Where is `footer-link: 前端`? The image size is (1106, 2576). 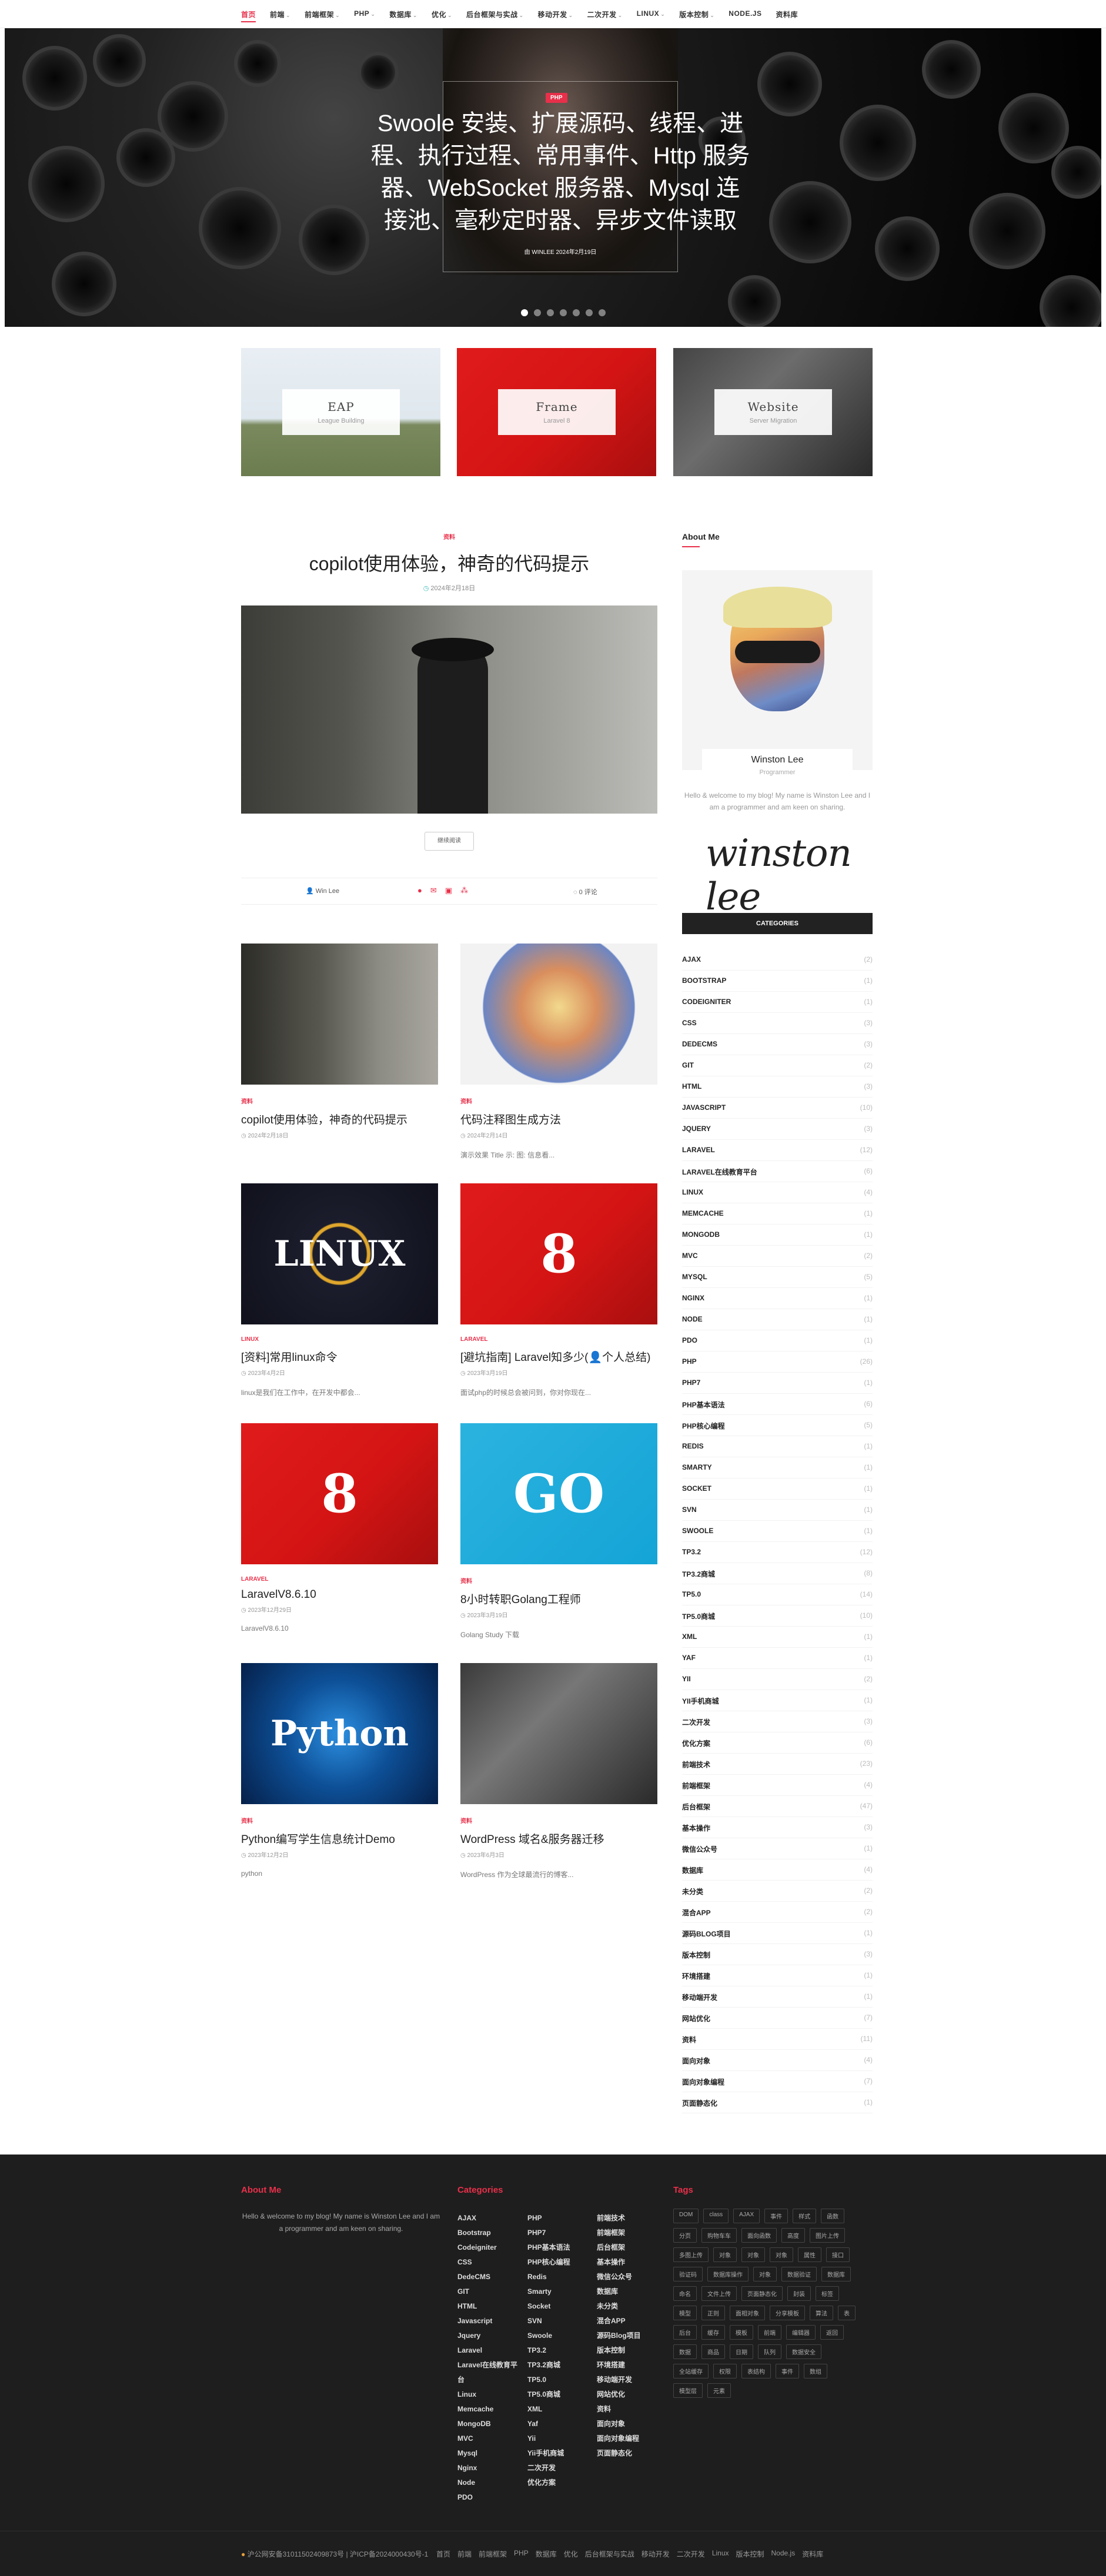 footer-link: 前端 is located at coordinates (464, 2554).